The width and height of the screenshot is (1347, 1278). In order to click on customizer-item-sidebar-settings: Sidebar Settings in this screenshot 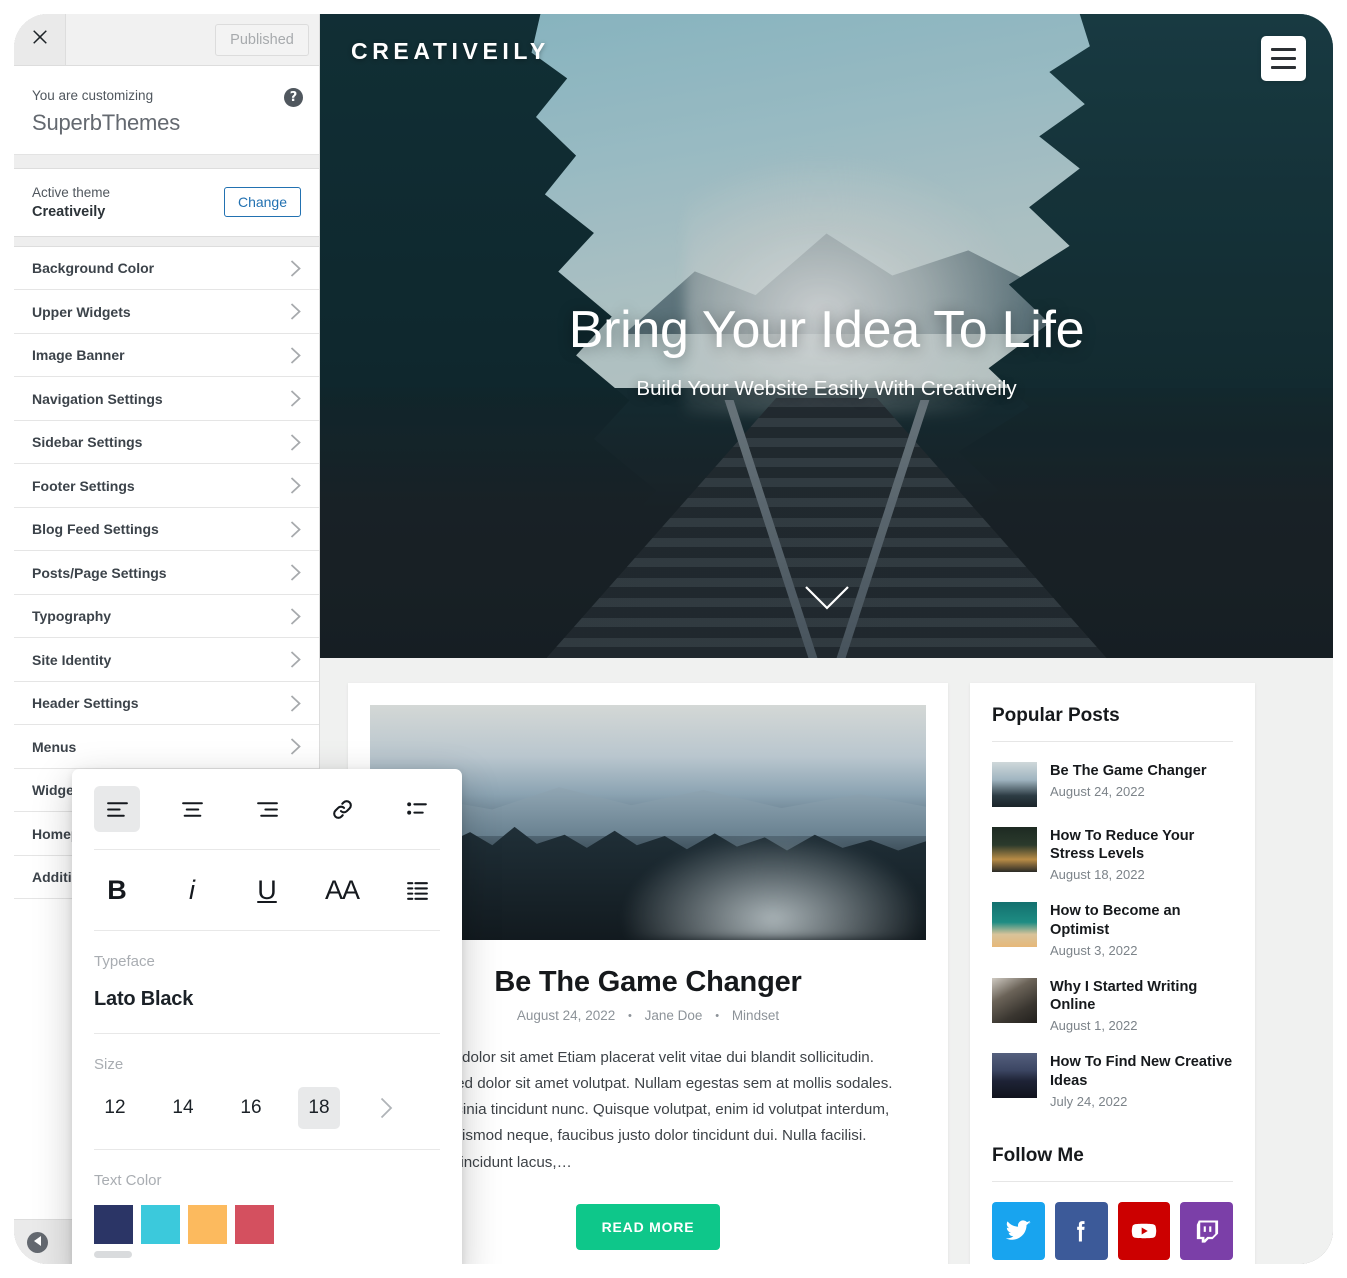, I will do `click(166, 443)`.